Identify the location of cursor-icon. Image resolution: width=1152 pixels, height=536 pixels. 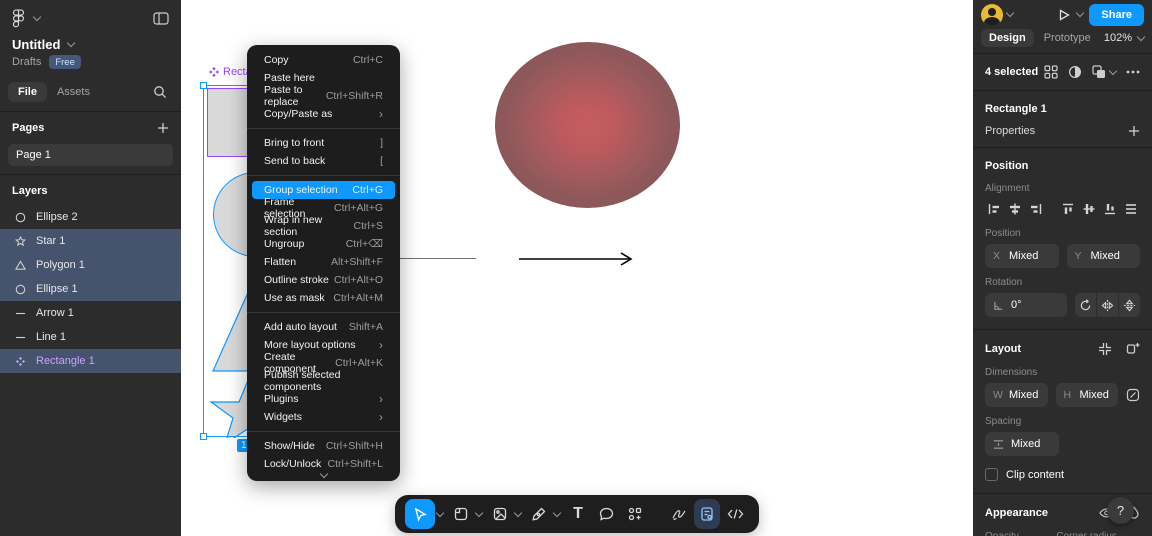
(420, 514).